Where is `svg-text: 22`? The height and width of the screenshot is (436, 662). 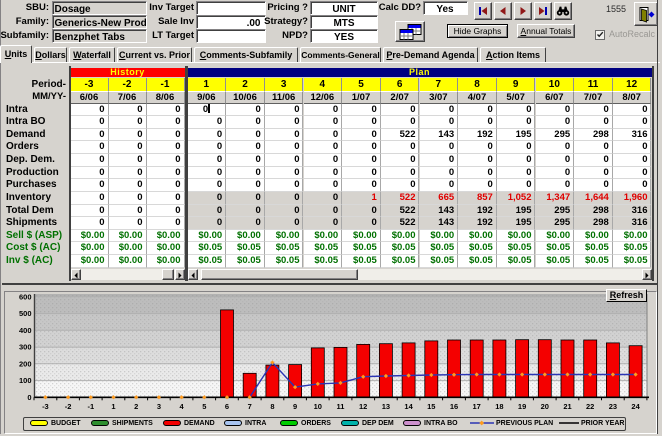
svg-text: 22 is located at coordinates (590, 406).